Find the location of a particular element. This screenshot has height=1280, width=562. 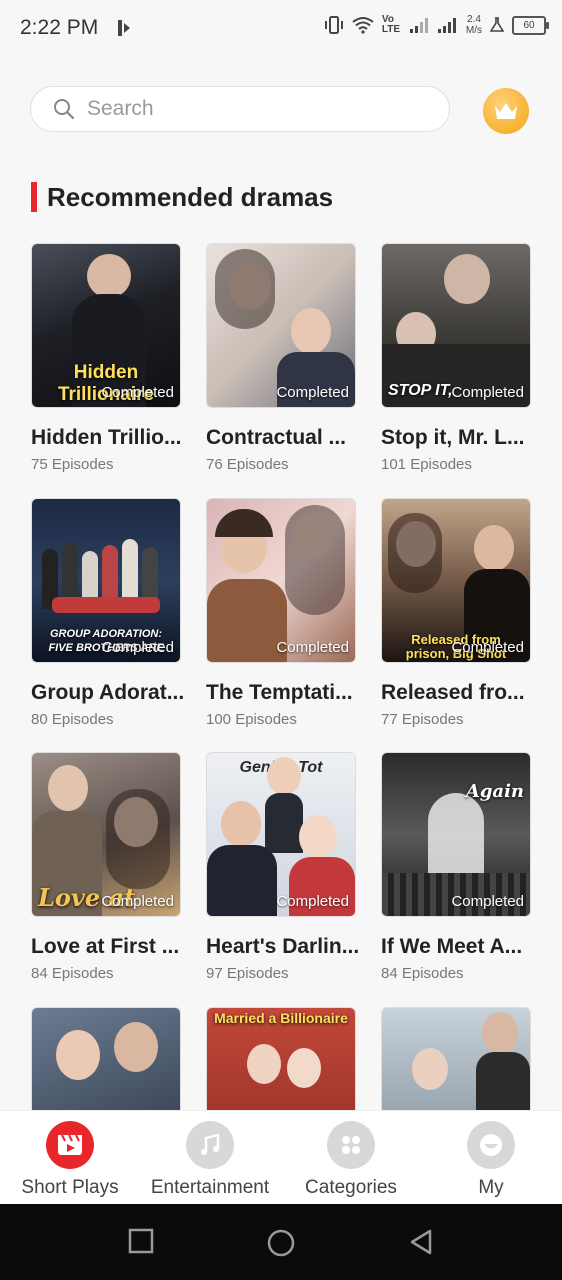

drama-poster: Love at Completed is located at coordinates (106, 834).